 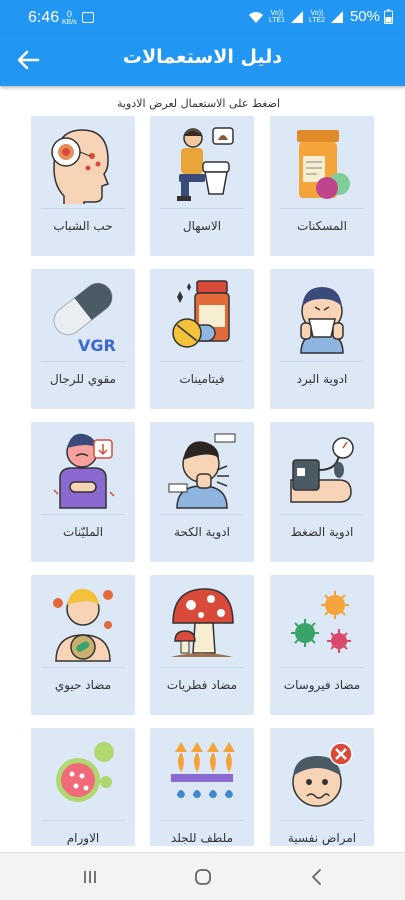 What do you see at coordinates (322, 320) in the screenshot?
I see `sneezing-person-icon` at bounding box center [322, 320].